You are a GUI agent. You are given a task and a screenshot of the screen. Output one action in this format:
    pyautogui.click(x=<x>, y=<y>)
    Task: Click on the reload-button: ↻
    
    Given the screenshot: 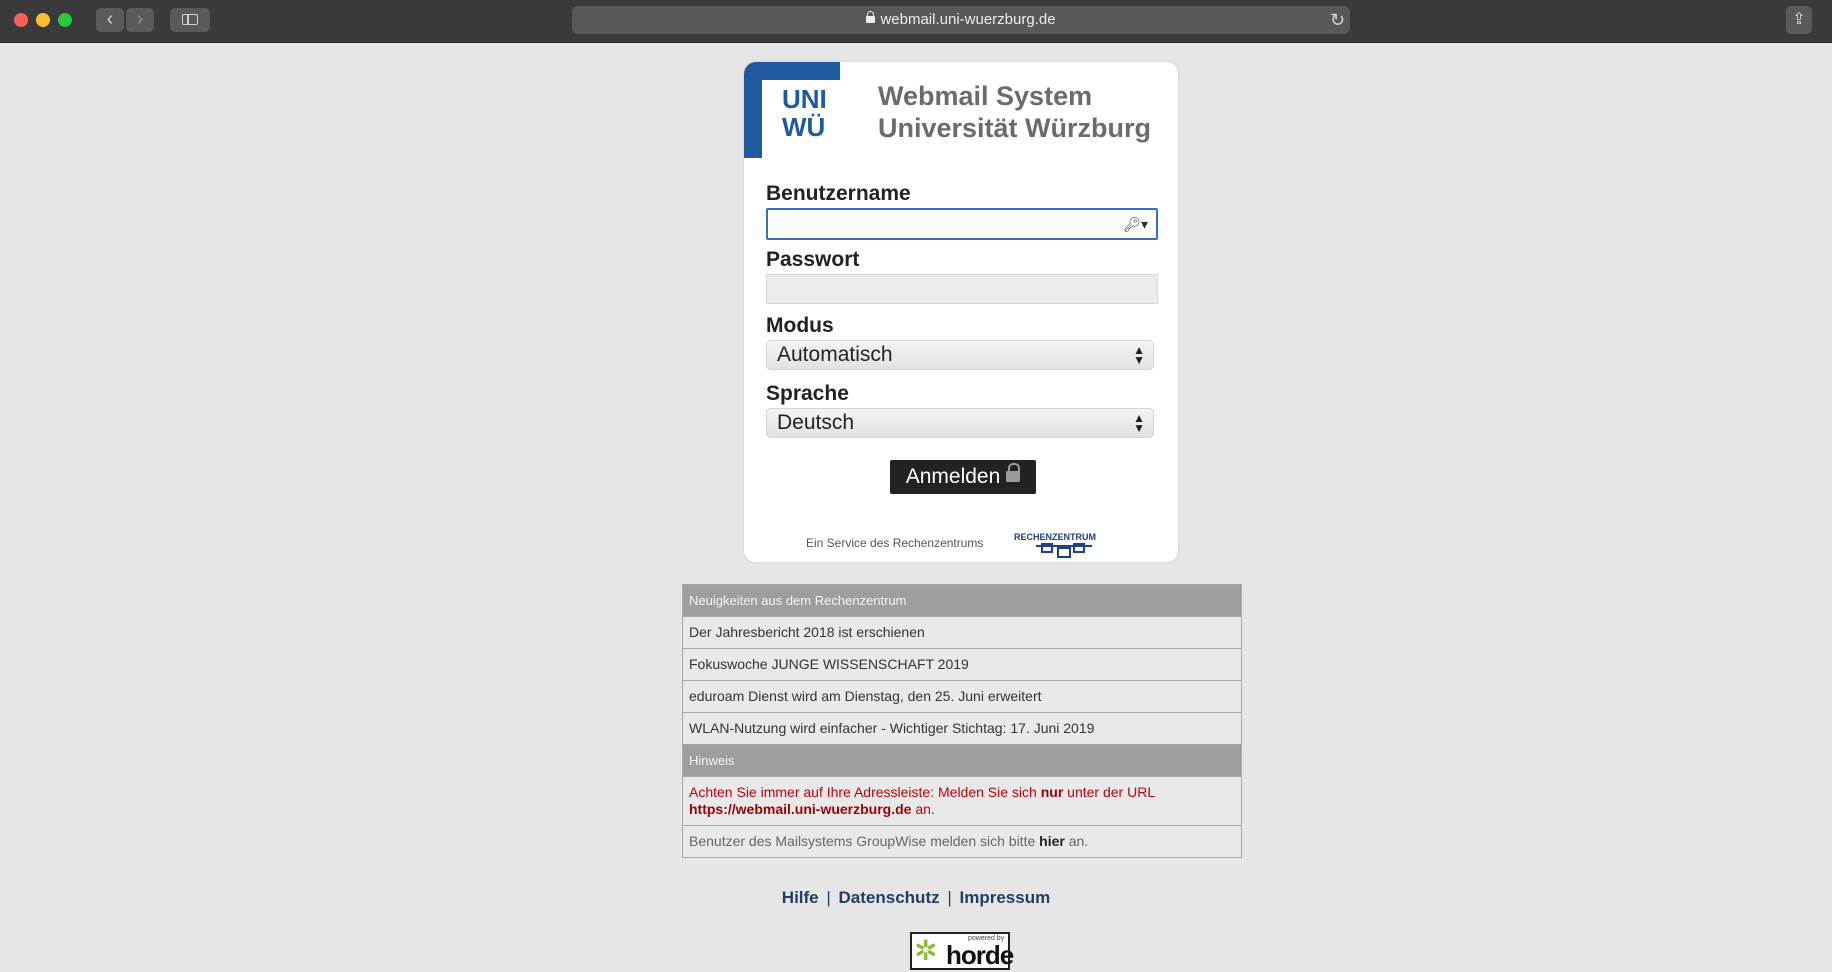 What is the action you would take?
    pyautogui.click(x=1337, y=20)
    